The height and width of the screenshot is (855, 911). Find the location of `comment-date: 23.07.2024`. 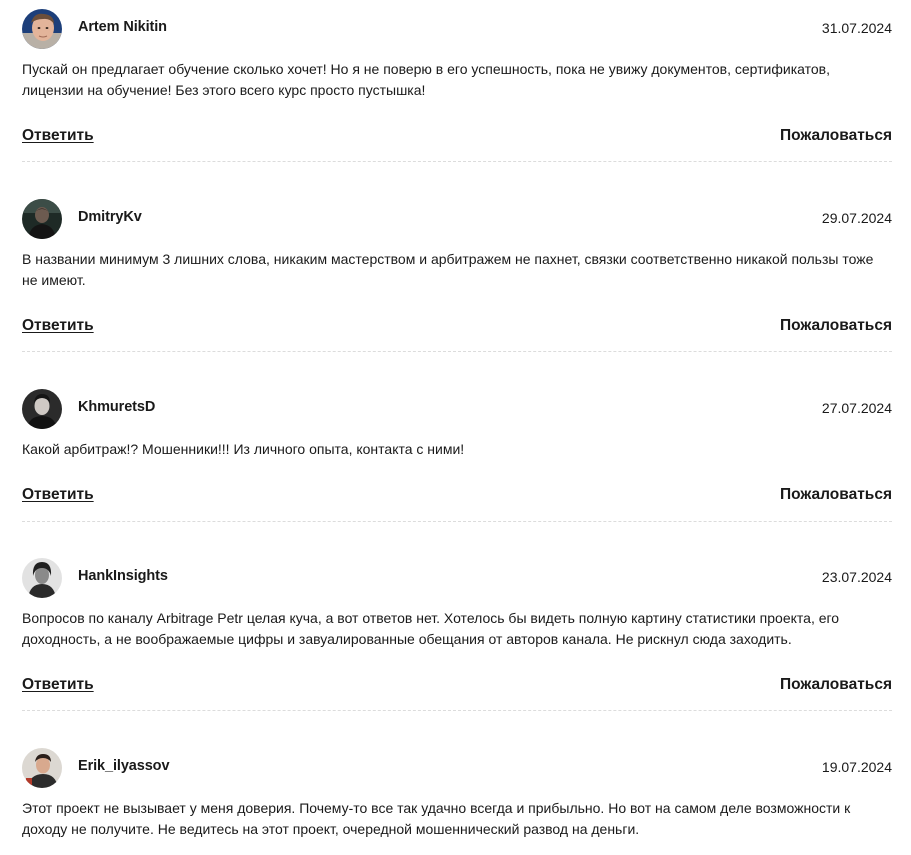

comment-date: 23.07.2024 is located at coordinates (856, 577).